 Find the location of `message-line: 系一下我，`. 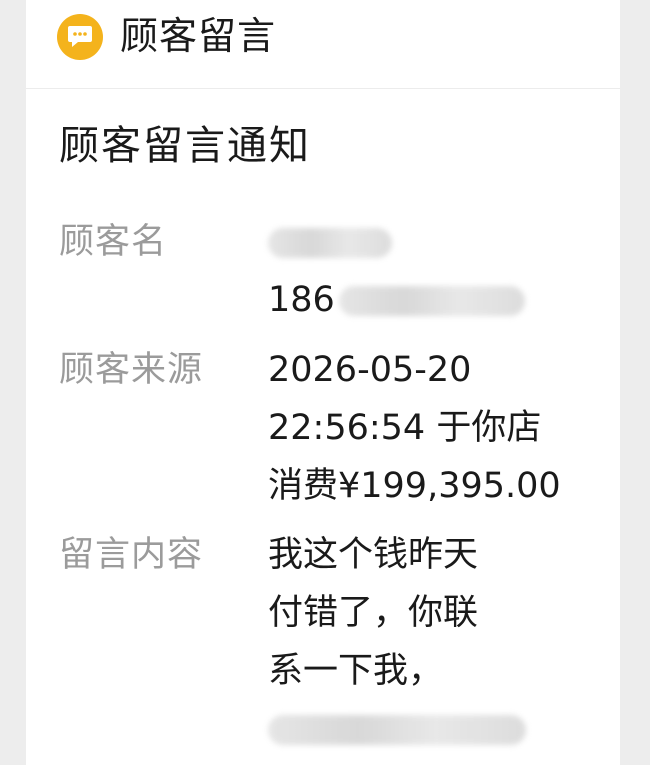

message-line: 系一下我， is located at coordinates (356, 671).